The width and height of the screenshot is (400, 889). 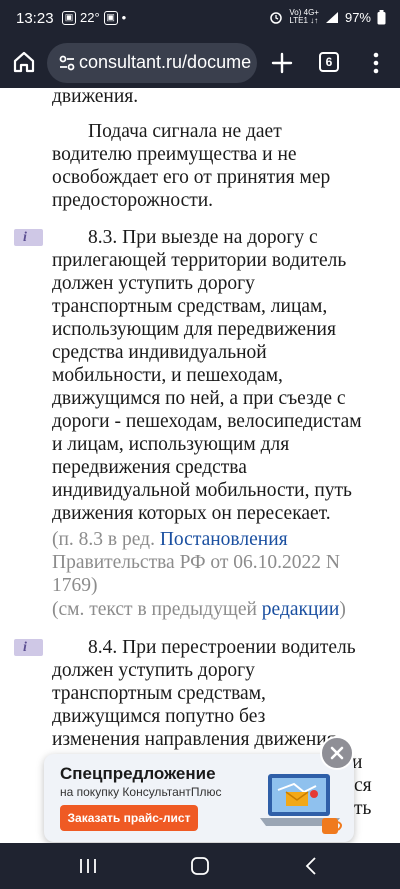 I want to click on more-vert-icon, so click(x=376, y=63).